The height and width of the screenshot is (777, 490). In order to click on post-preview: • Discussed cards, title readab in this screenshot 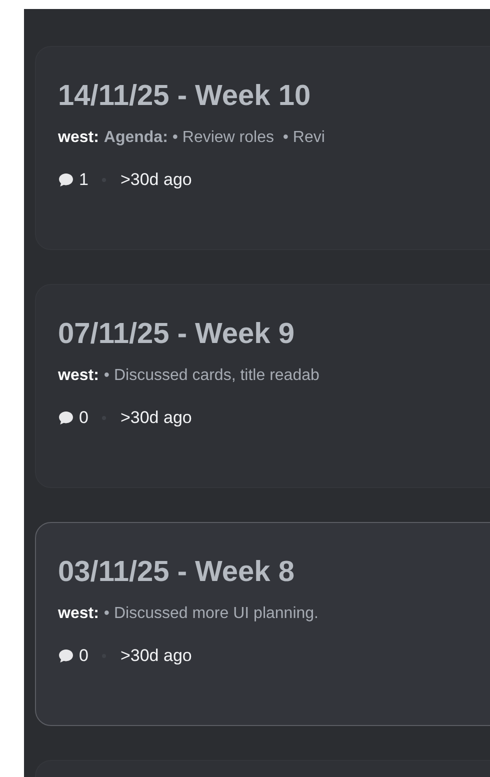, I will do `click(212, 375)`.